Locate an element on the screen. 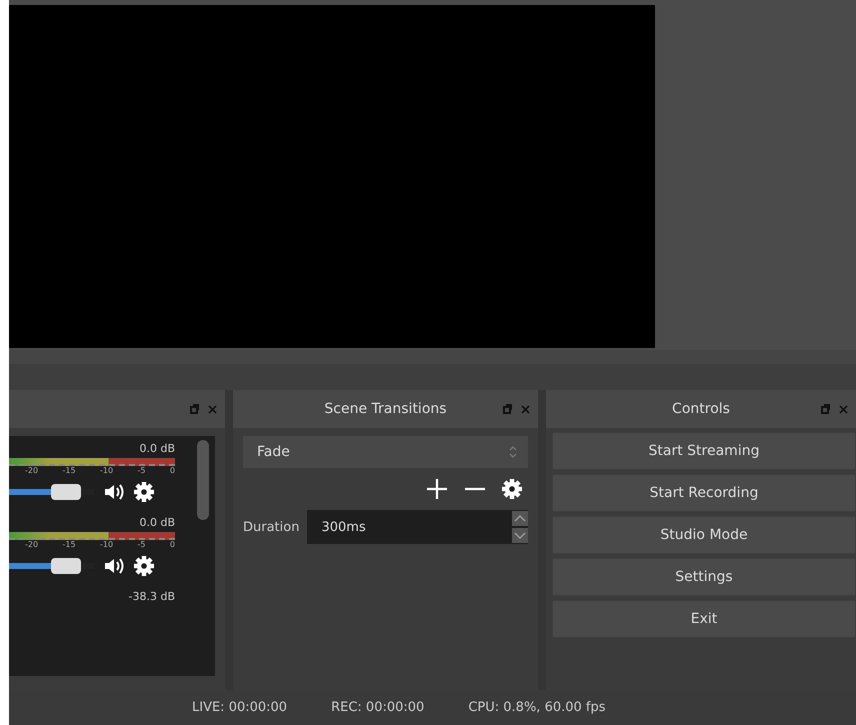 This screenshot has width=856, height=725. duration-field: 300ms is located at coordinates (417, 527).